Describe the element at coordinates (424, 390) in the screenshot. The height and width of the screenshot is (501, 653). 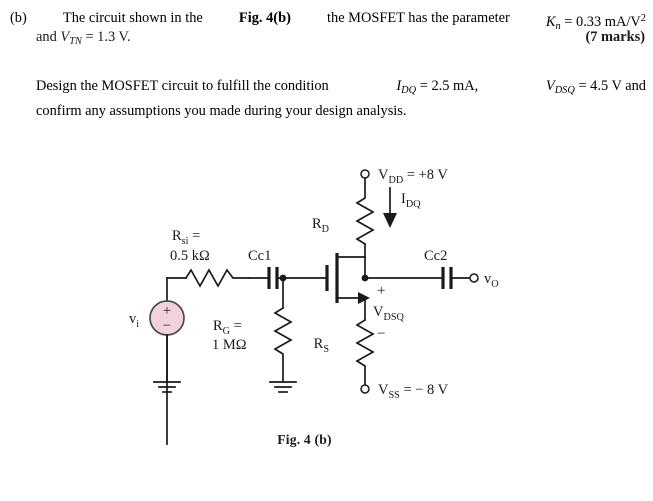
I see `vss-value: = − 8 V` at that location.